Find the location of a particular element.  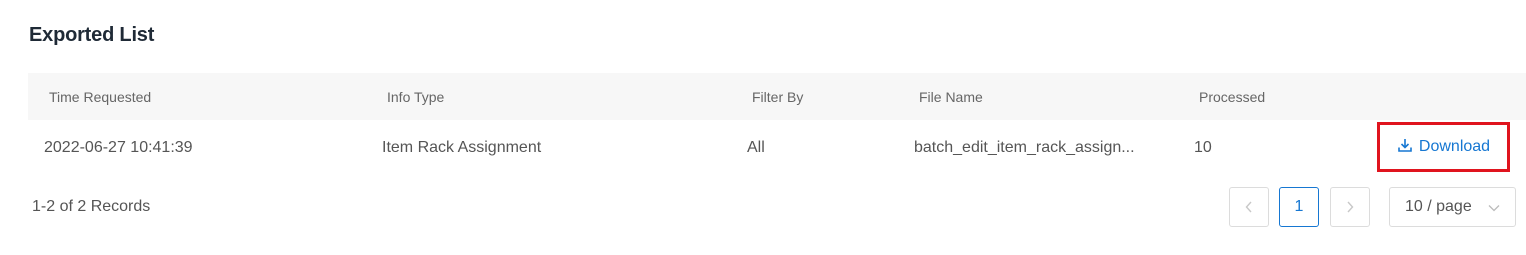

download-highlight-box: Download is located at coordinates (1443, 147).